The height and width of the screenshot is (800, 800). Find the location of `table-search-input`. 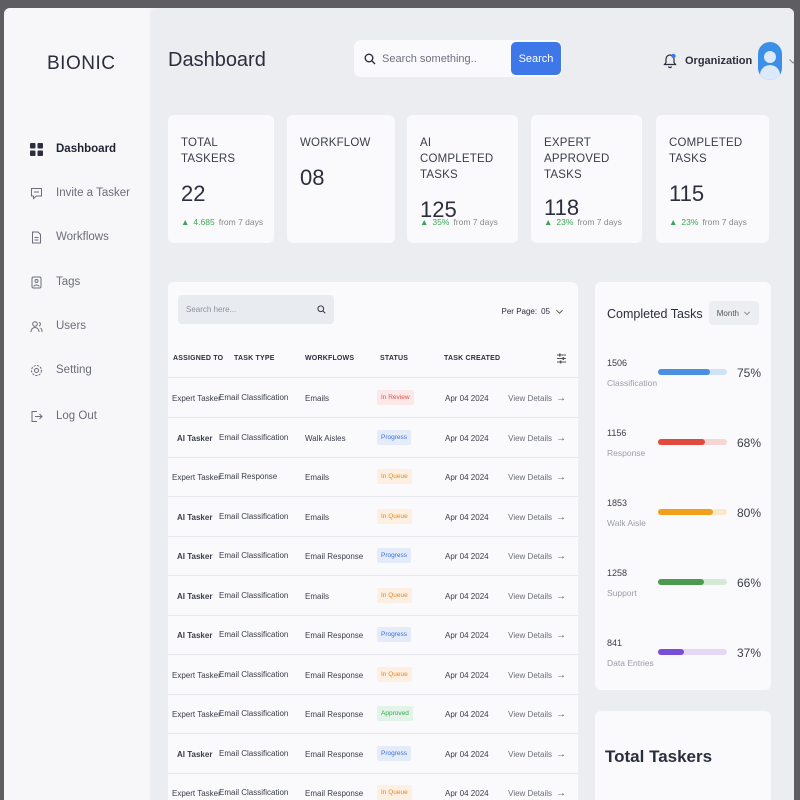

table-search-input is located at coordinates (248, 309).